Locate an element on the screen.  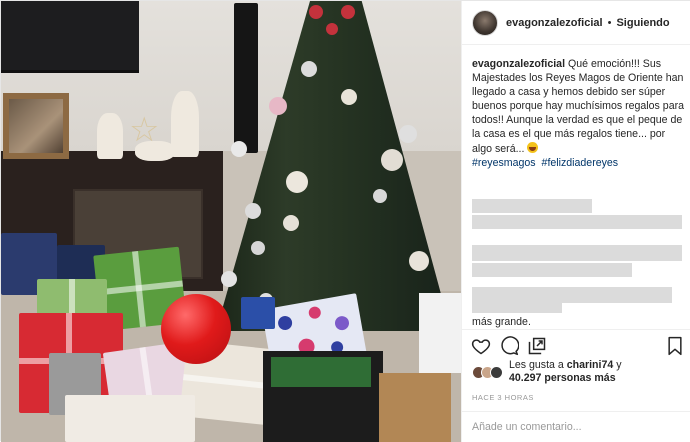
liker-username: charini74 is located at coordinates (590, 365).